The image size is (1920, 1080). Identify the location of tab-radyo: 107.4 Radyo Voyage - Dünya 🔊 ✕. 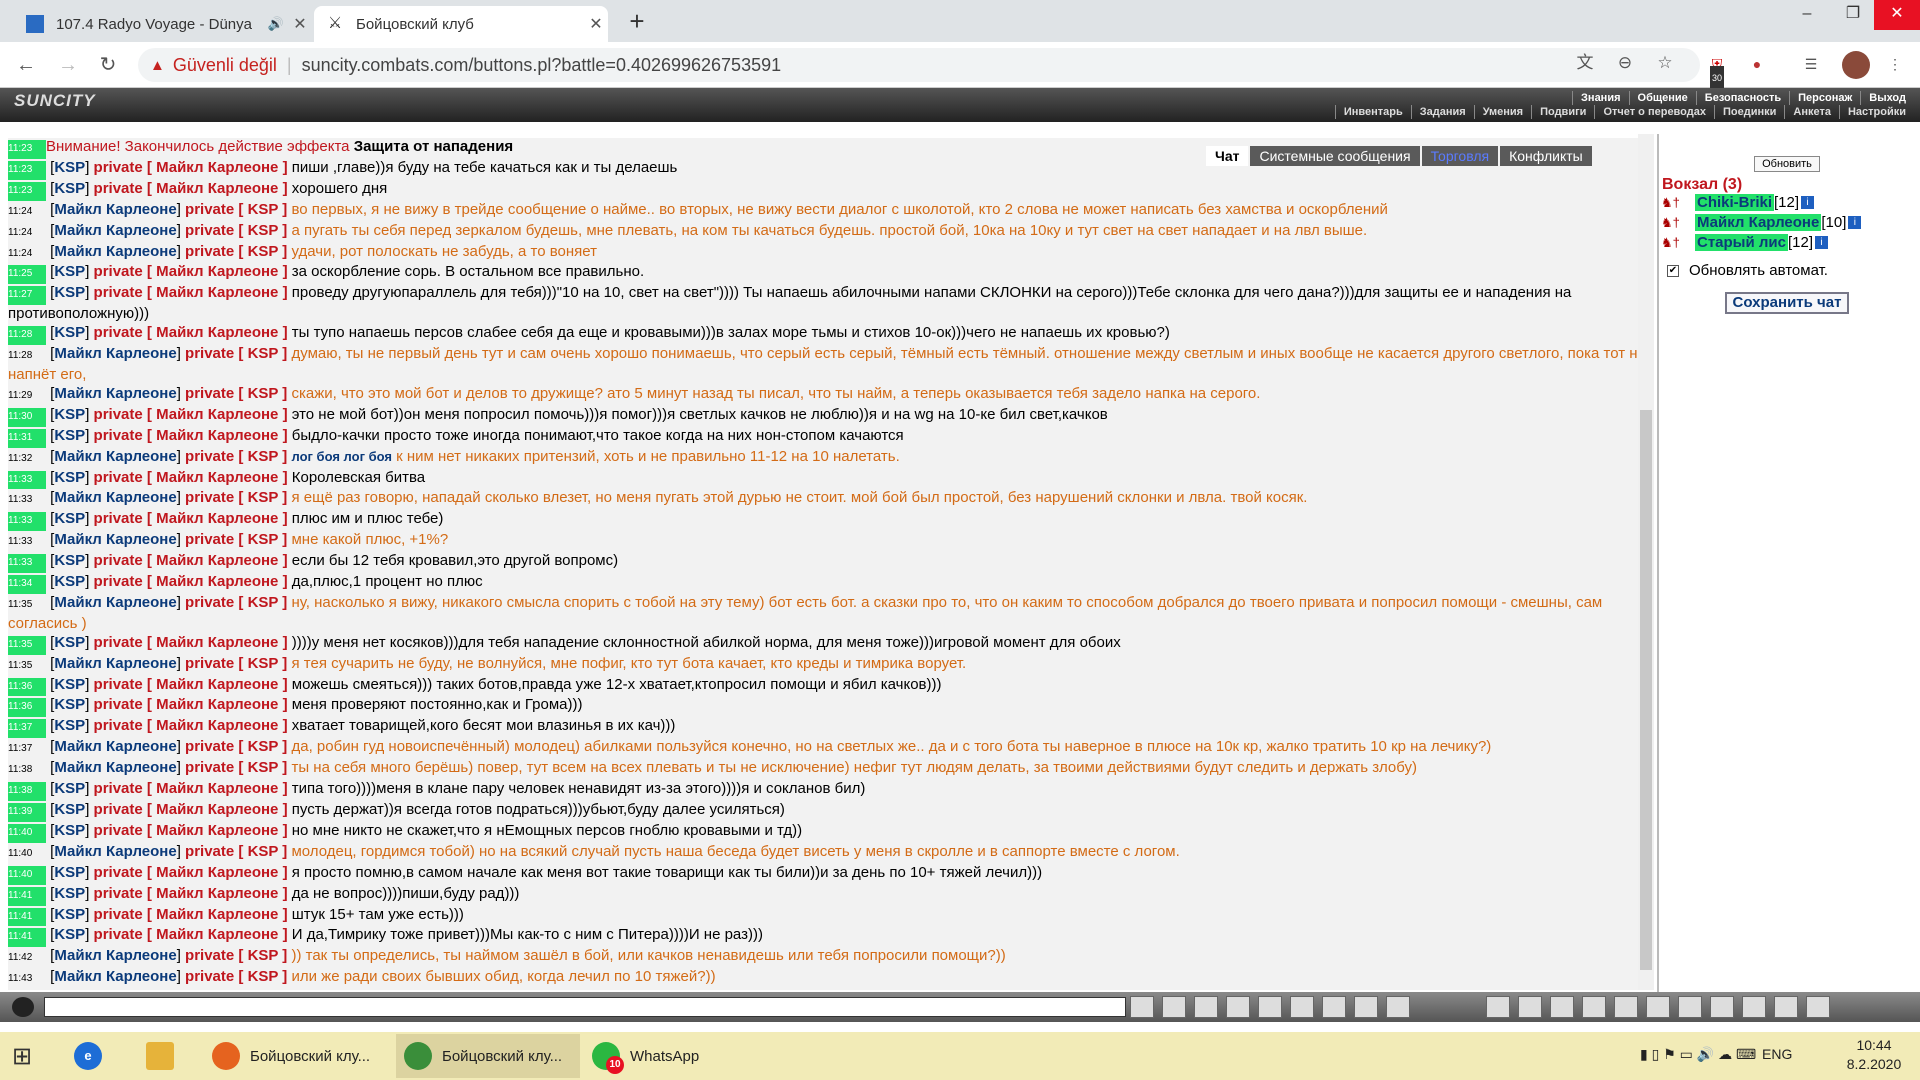
(163, 24).